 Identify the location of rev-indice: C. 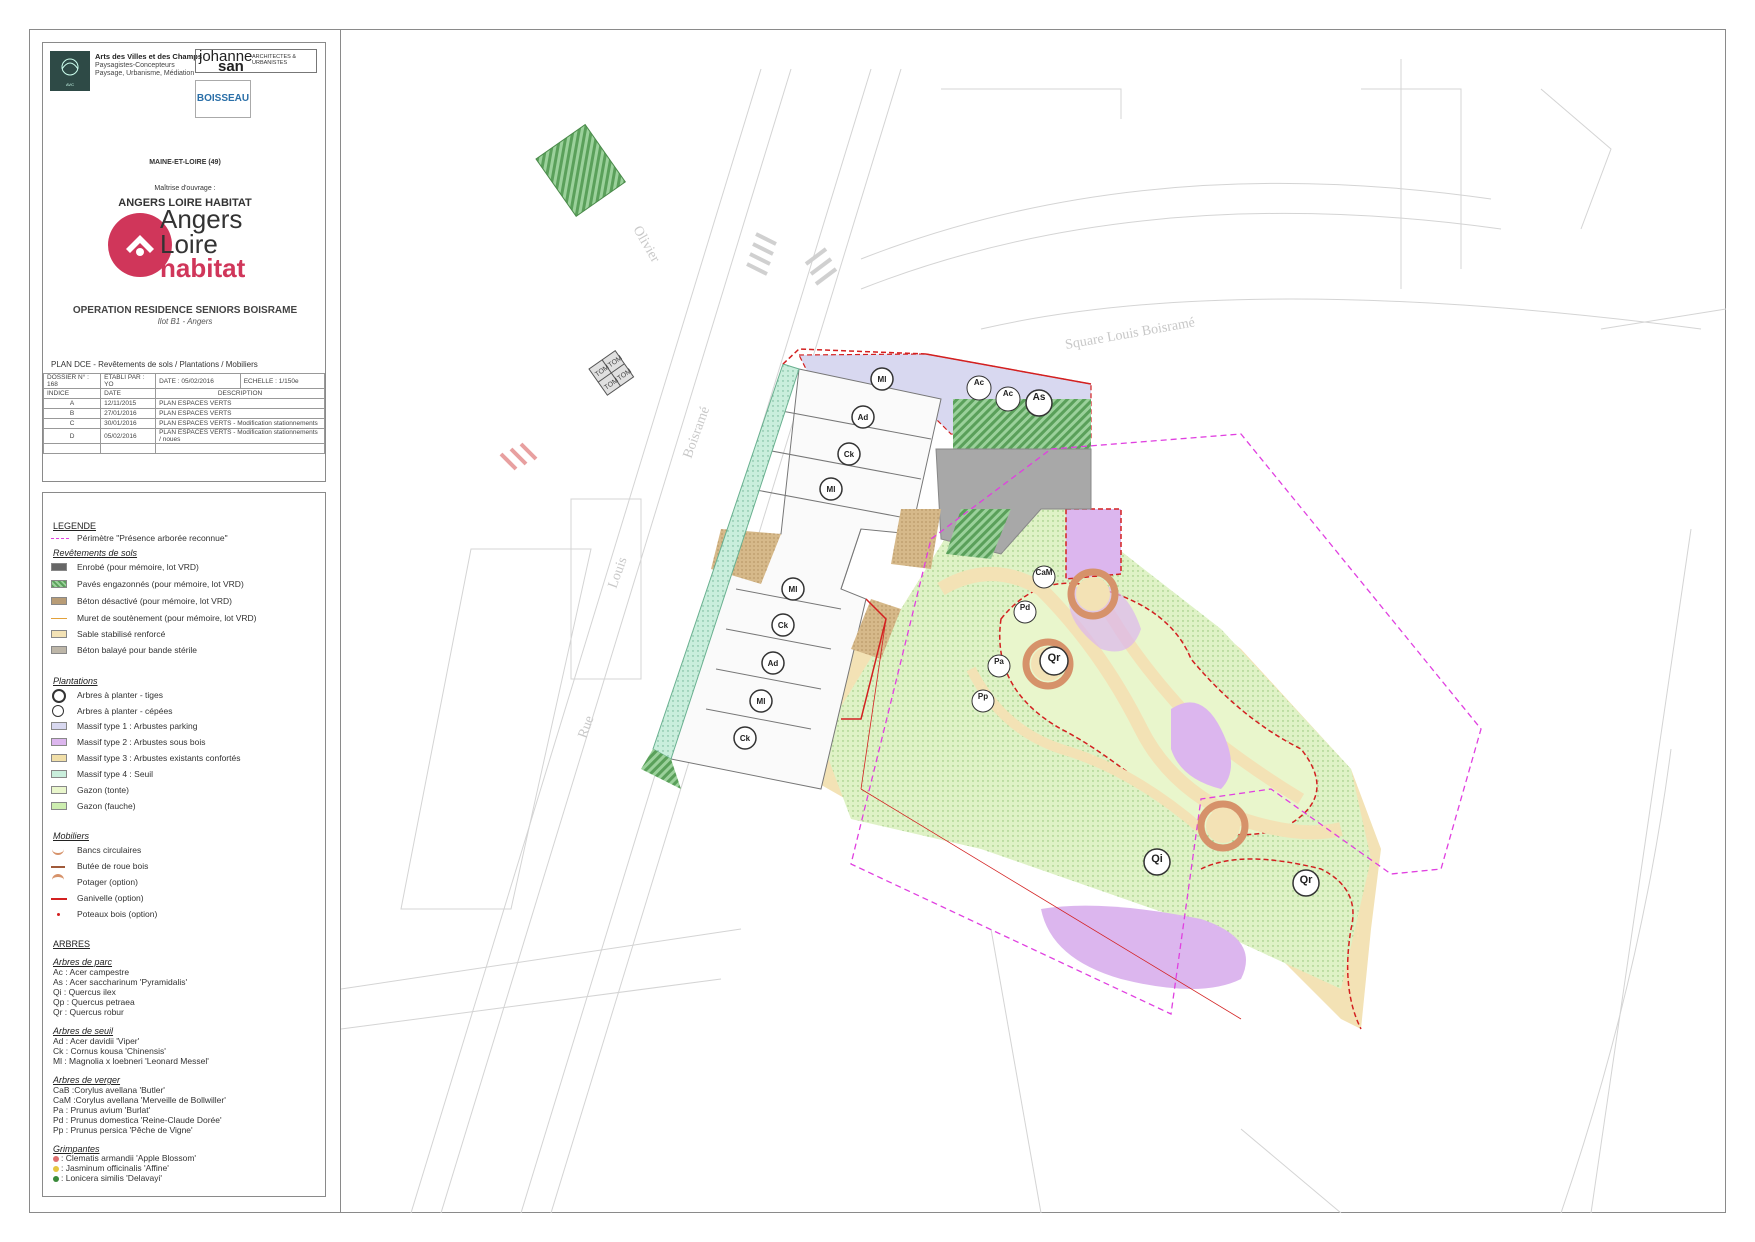
(72, 423).